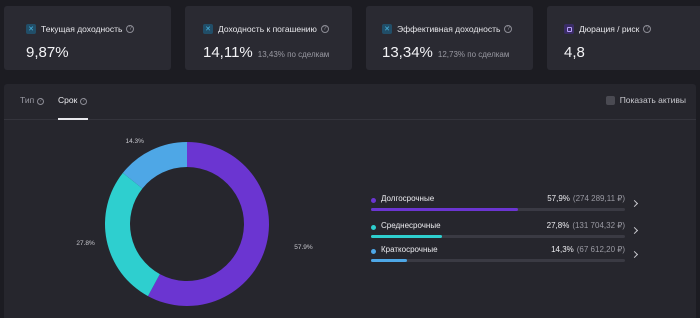  What do you see at coordinates (558, 198) in the screenshot?
I see `legend-pct: 57,9%` at bounding box center [558, 198].